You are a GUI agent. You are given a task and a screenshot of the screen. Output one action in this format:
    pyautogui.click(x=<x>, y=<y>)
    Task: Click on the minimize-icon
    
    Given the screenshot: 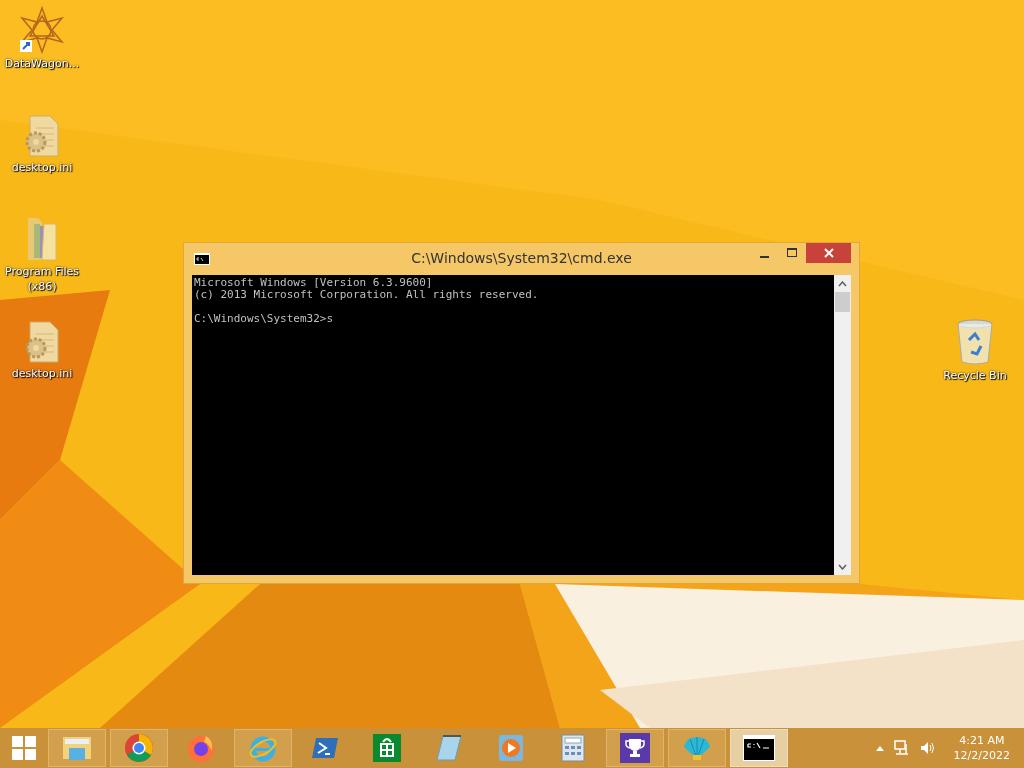 What is the action you would take?
    pyautogui.click(x=764, y=256)
    